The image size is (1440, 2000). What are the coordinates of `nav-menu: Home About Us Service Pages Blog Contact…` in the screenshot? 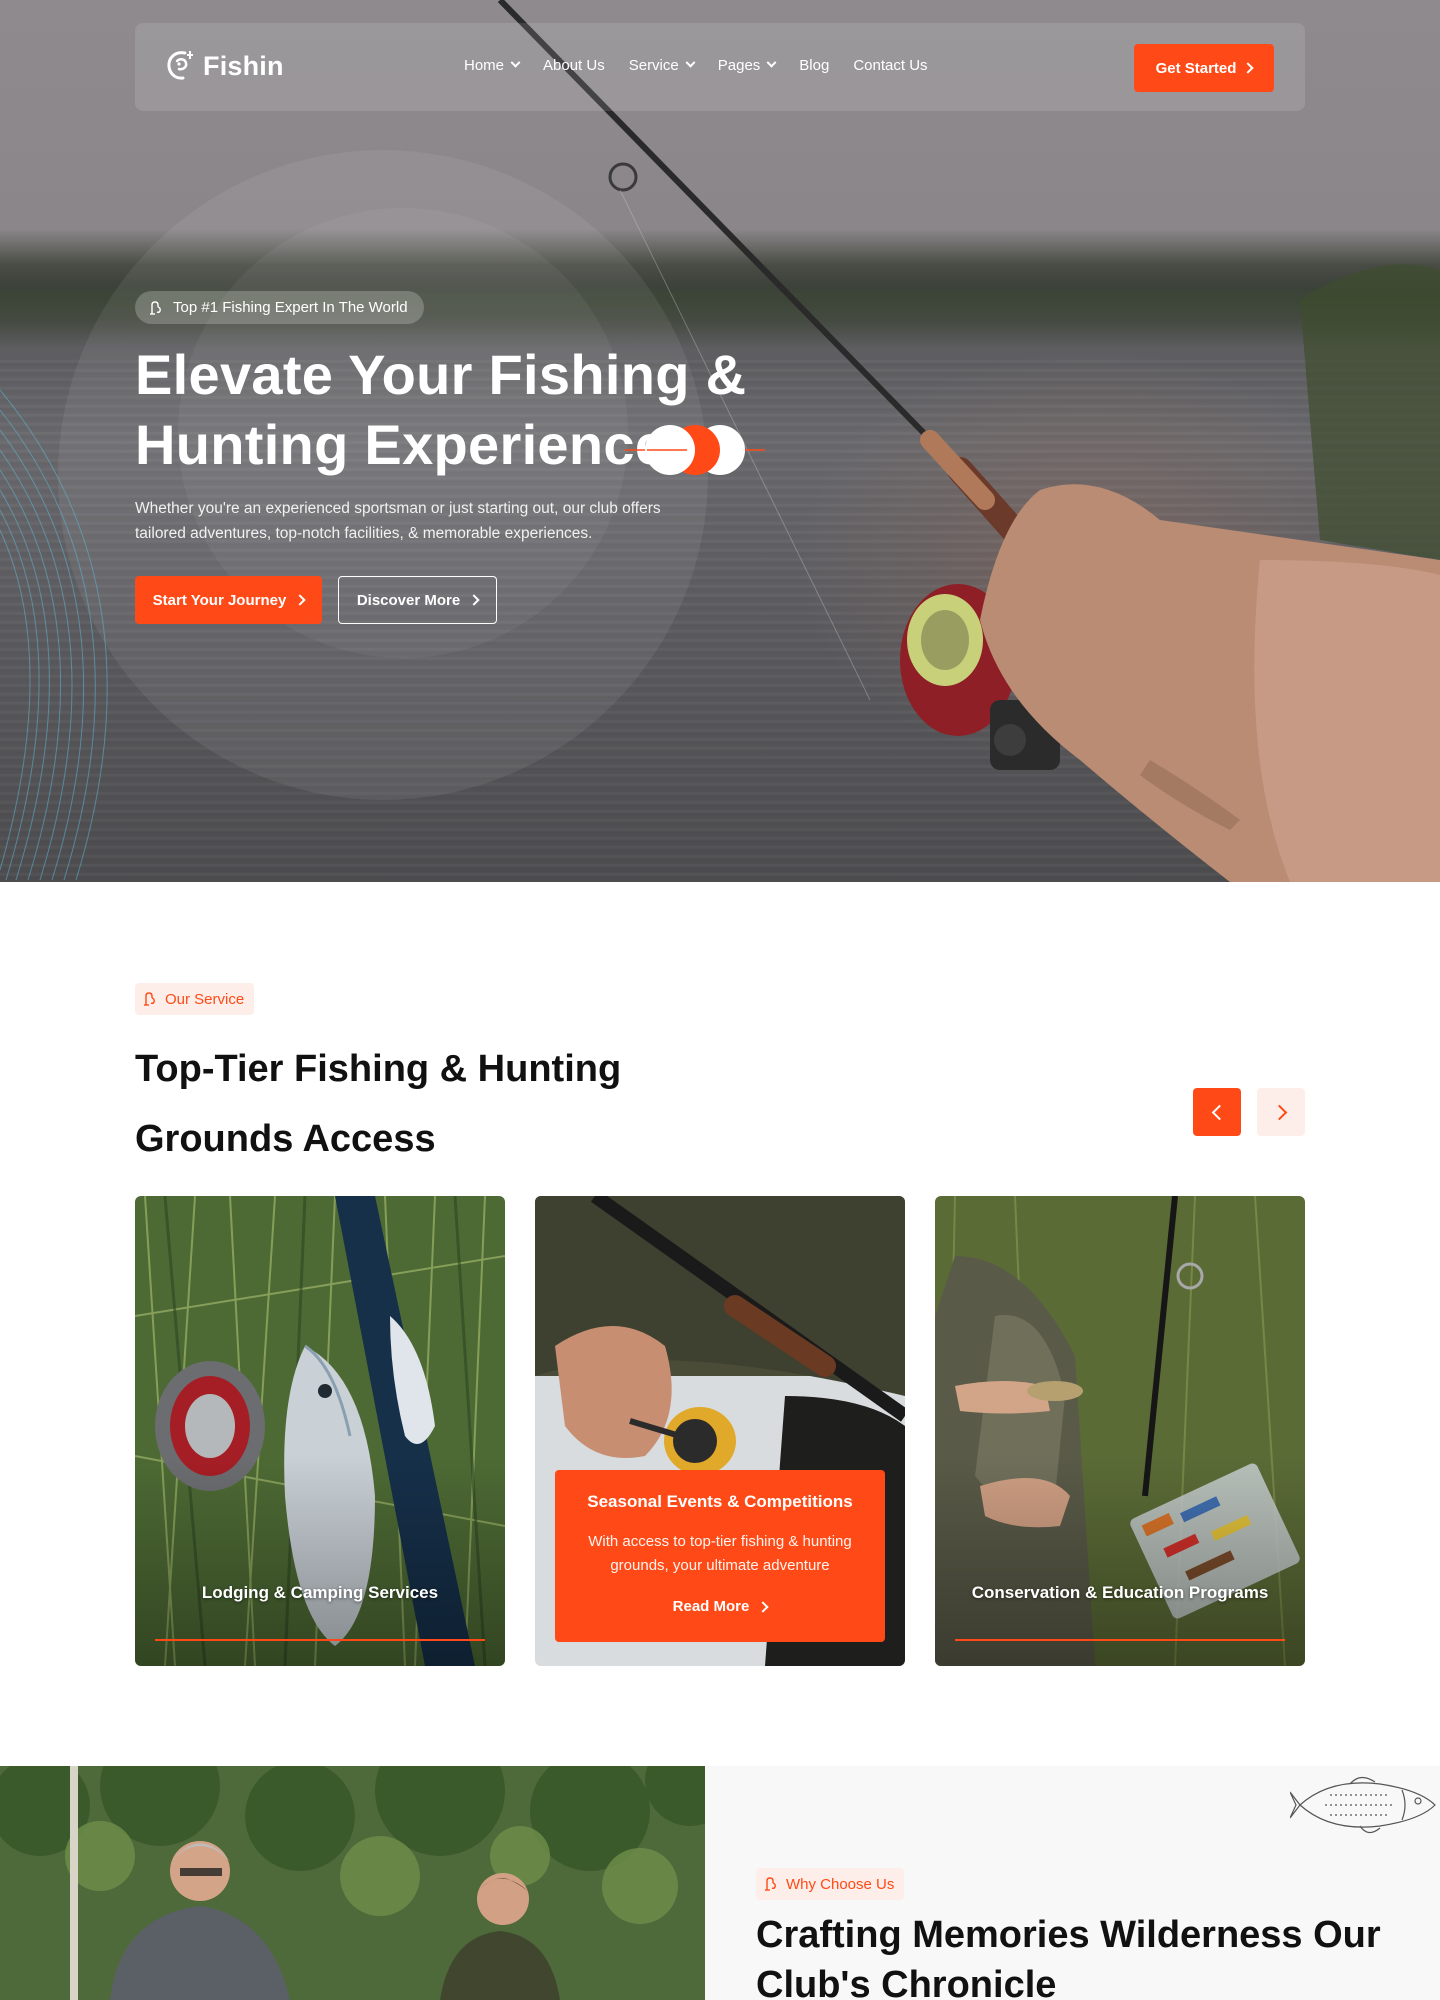 It's located at (696, 65).